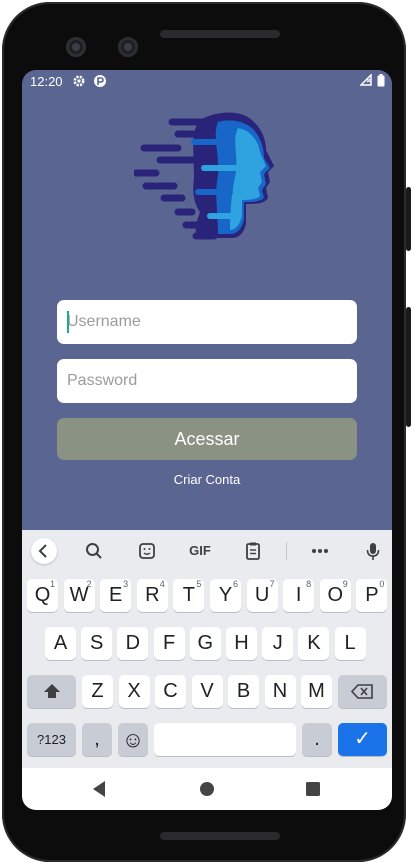 Image resolution: width=415 pixels, height=866 pixels. What do you see at coordinates (79, 595) in the screenshot?
I see `key-w: W2` at bounding box center [79, 595].